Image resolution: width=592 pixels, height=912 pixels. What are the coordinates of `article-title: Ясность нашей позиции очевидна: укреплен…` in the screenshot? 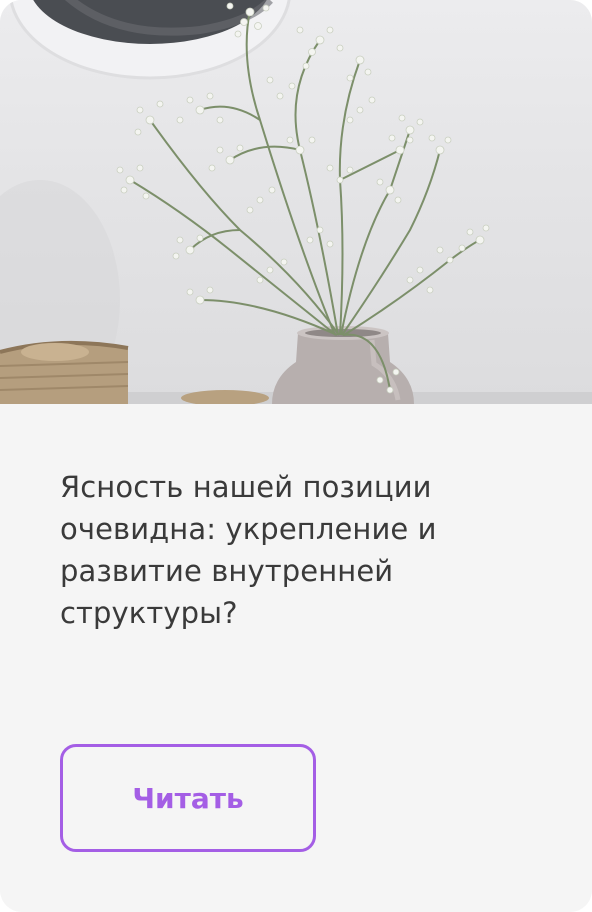 It's located at (248, 550).